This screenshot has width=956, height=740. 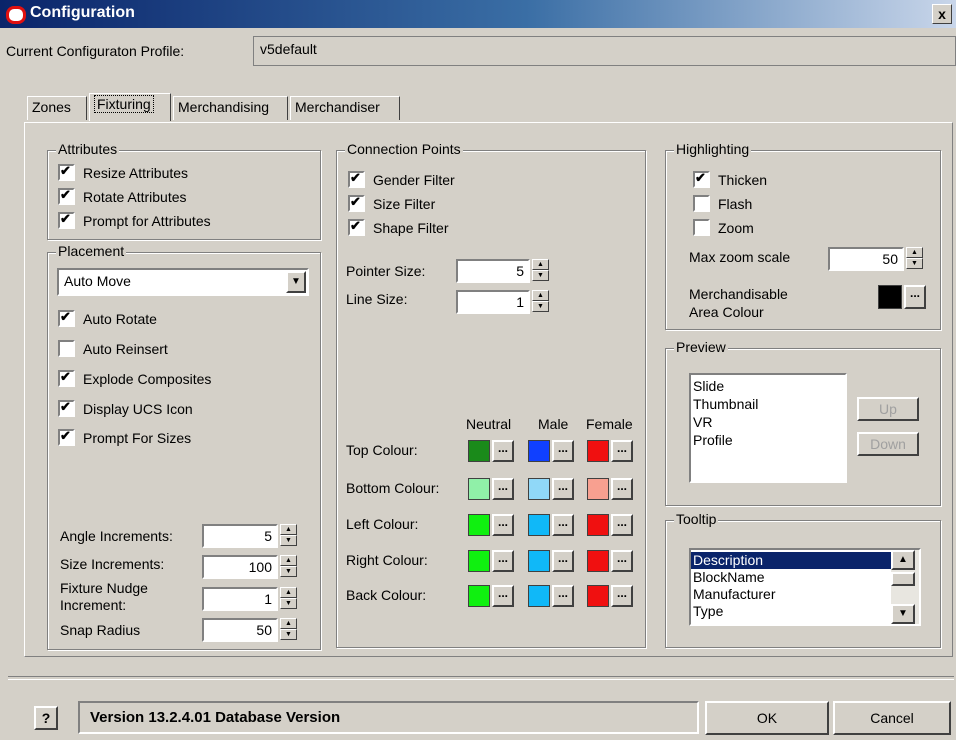 What do you see at coordinates (113, 348) in the screenshot?
I see `auto-reinsert-checkbox: Auto Reinsert` at bounding box center [113, 348].